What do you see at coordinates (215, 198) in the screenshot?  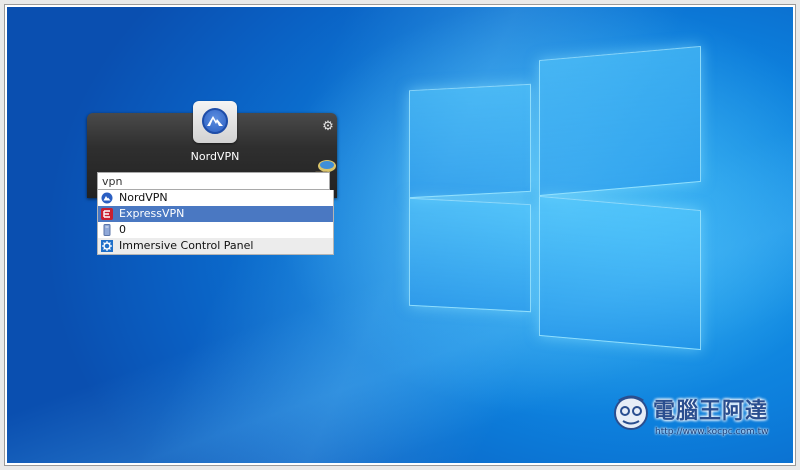 I see `result-item-nordvpn: NordVPN` at bounding box center [215, 198].